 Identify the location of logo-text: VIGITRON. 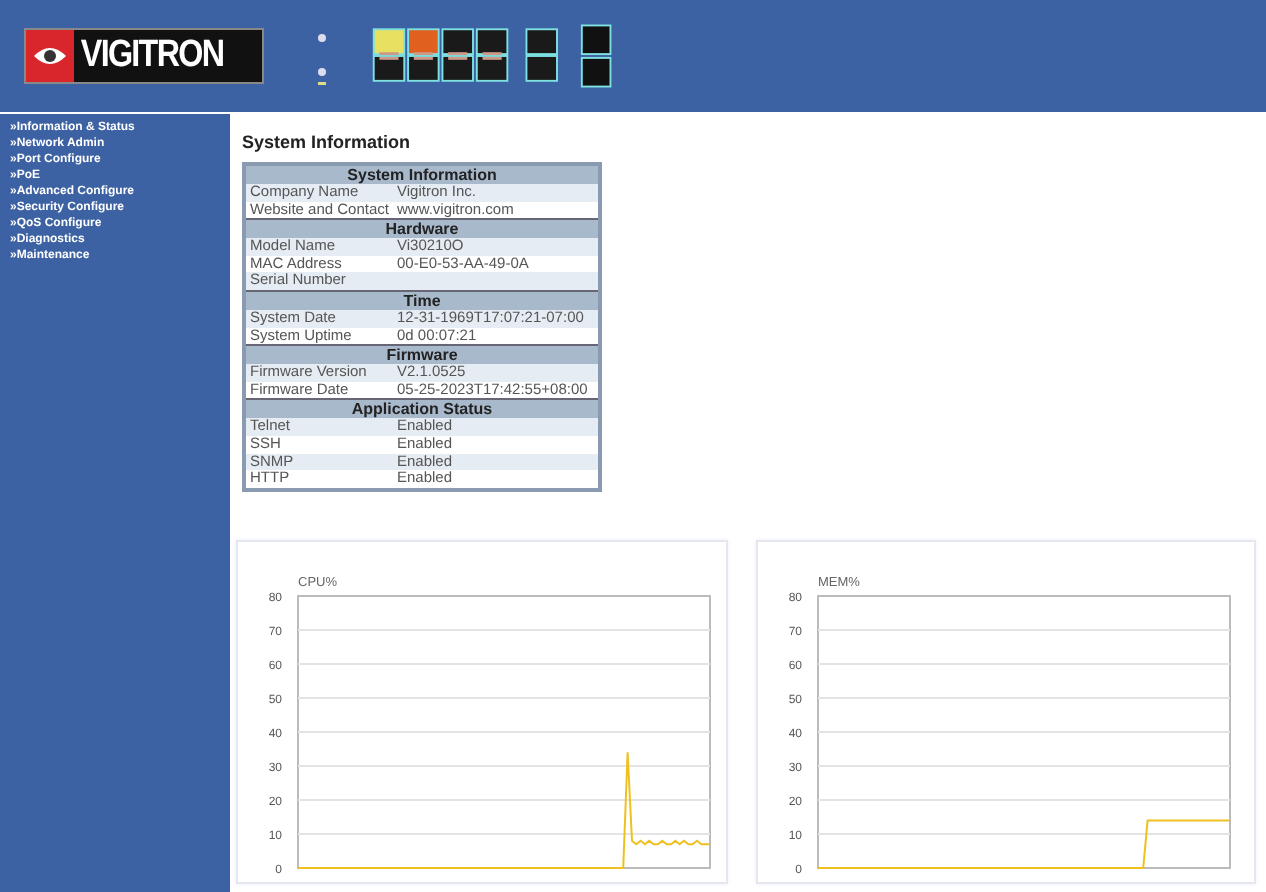
(151, 56).